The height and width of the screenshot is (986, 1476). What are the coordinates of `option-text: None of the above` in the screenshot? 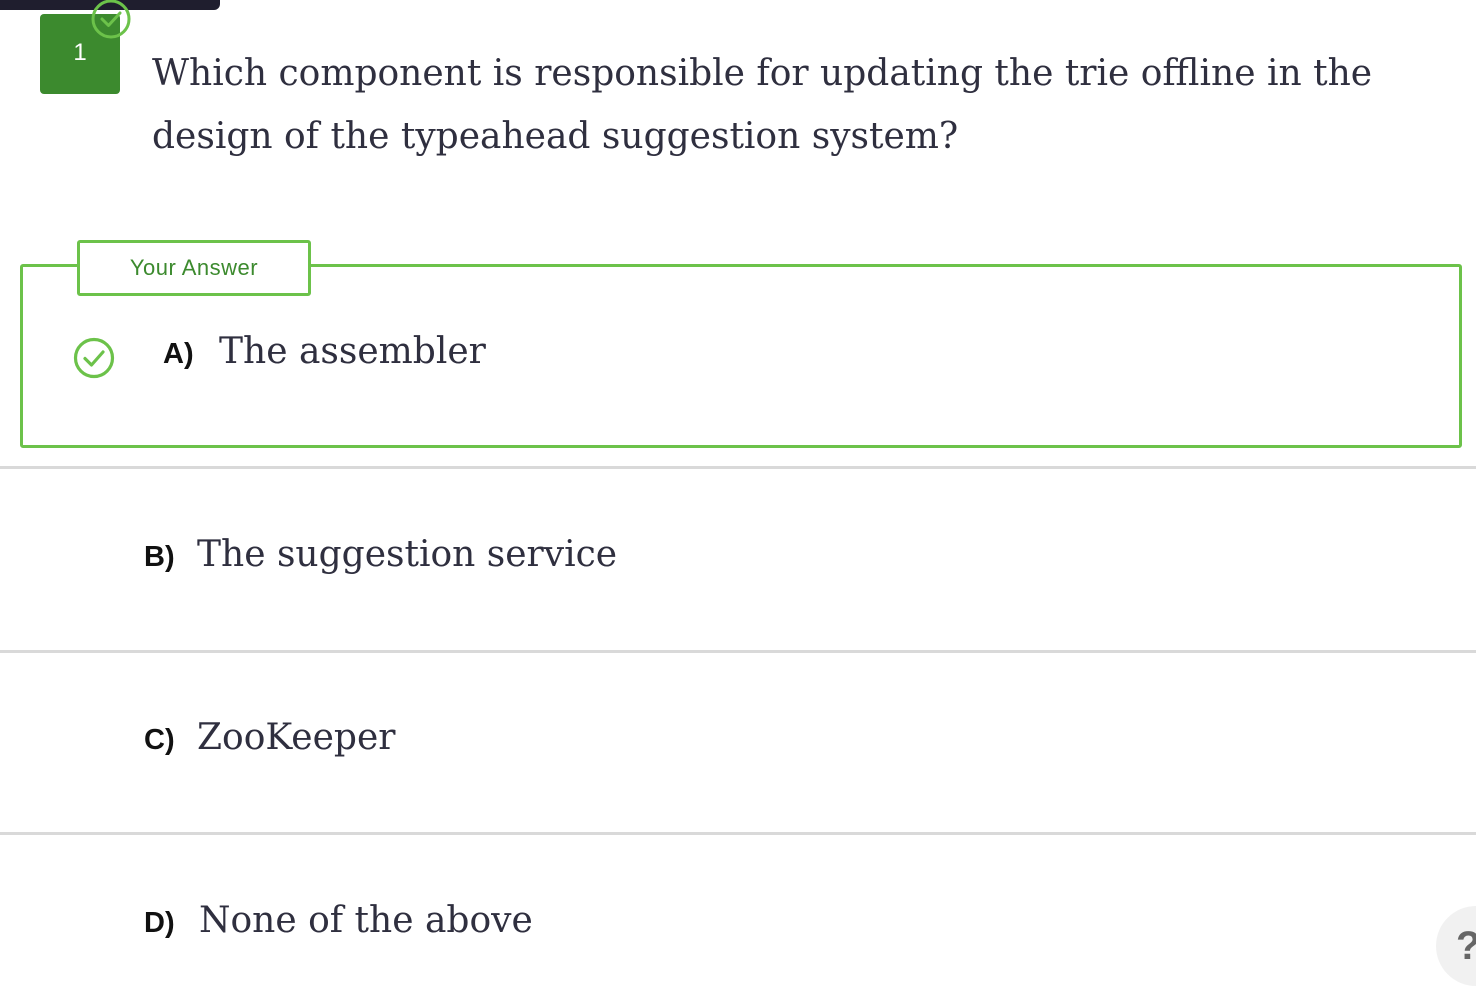 It's located at (366, 920).